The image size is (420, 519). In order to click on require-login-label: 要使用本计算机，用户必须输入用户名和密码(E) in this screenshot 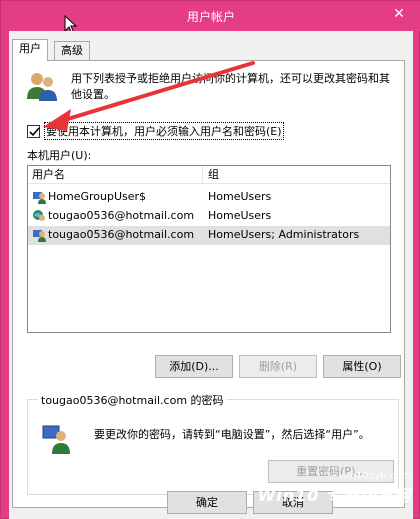, I will do `click(164, 131)`.